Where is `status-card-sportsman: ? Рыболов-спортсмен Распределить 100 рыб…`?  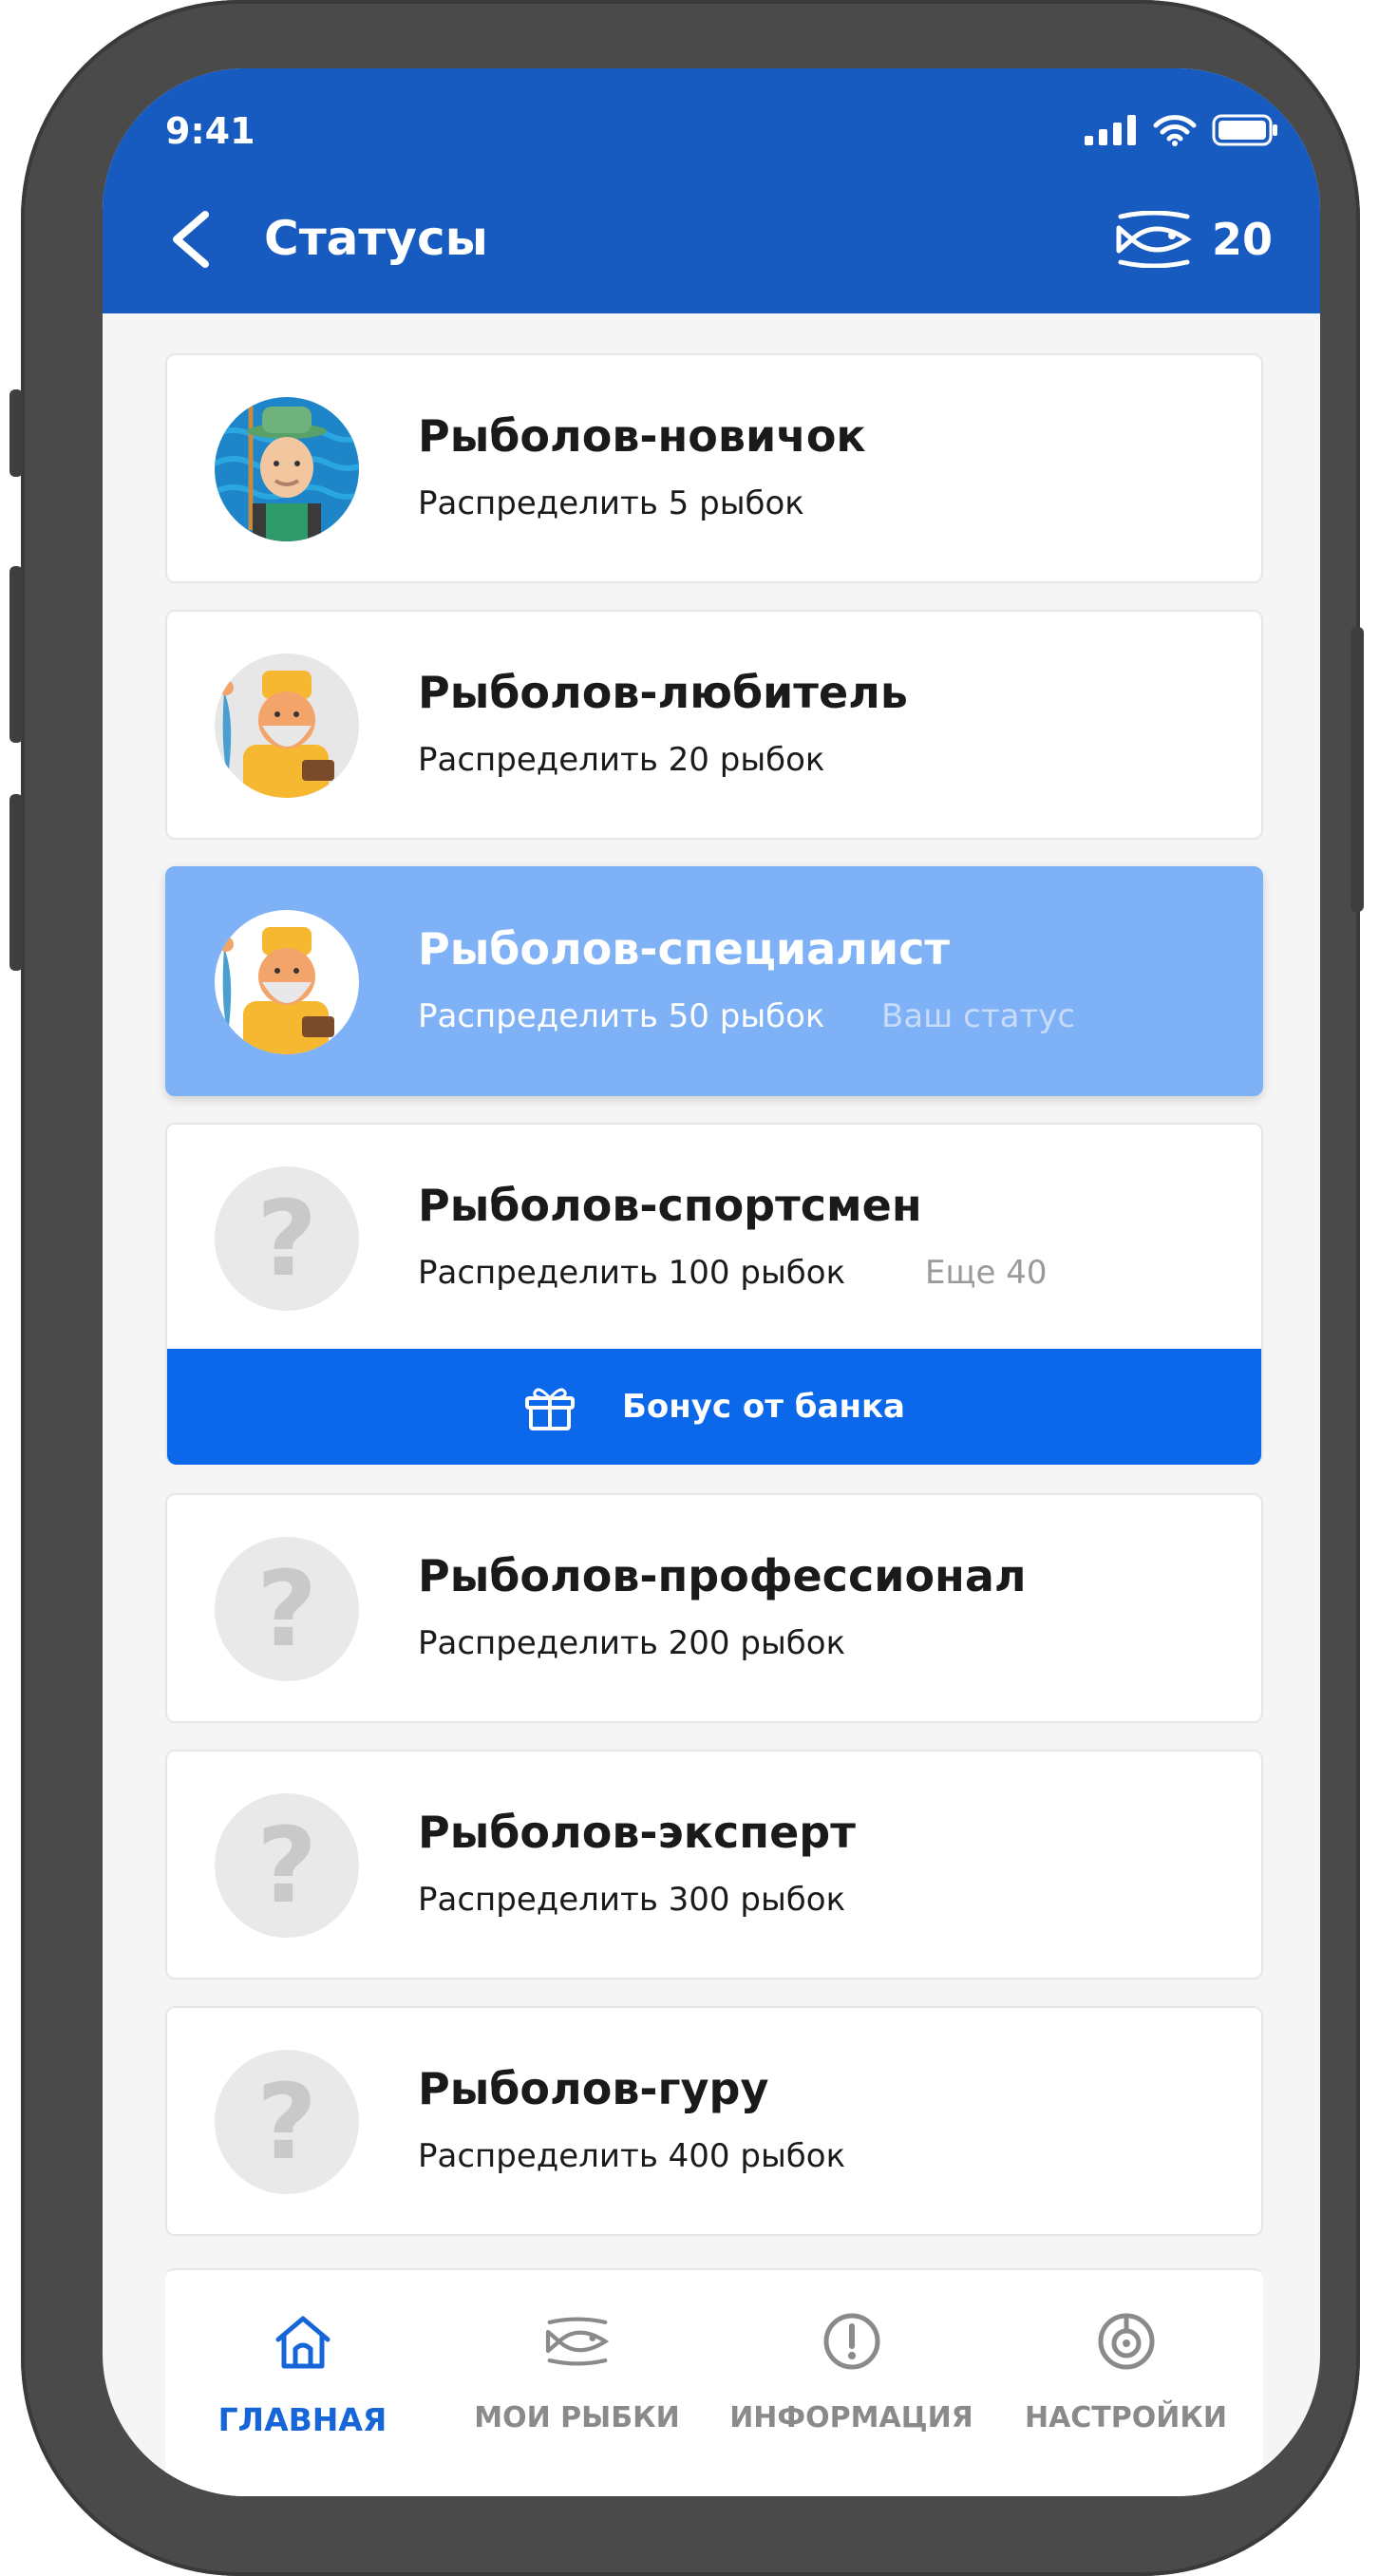 status-card-sportsman: ? Рыболов-спортсмен Распределить 100 рыб… is located at coordinates (714, 1294).